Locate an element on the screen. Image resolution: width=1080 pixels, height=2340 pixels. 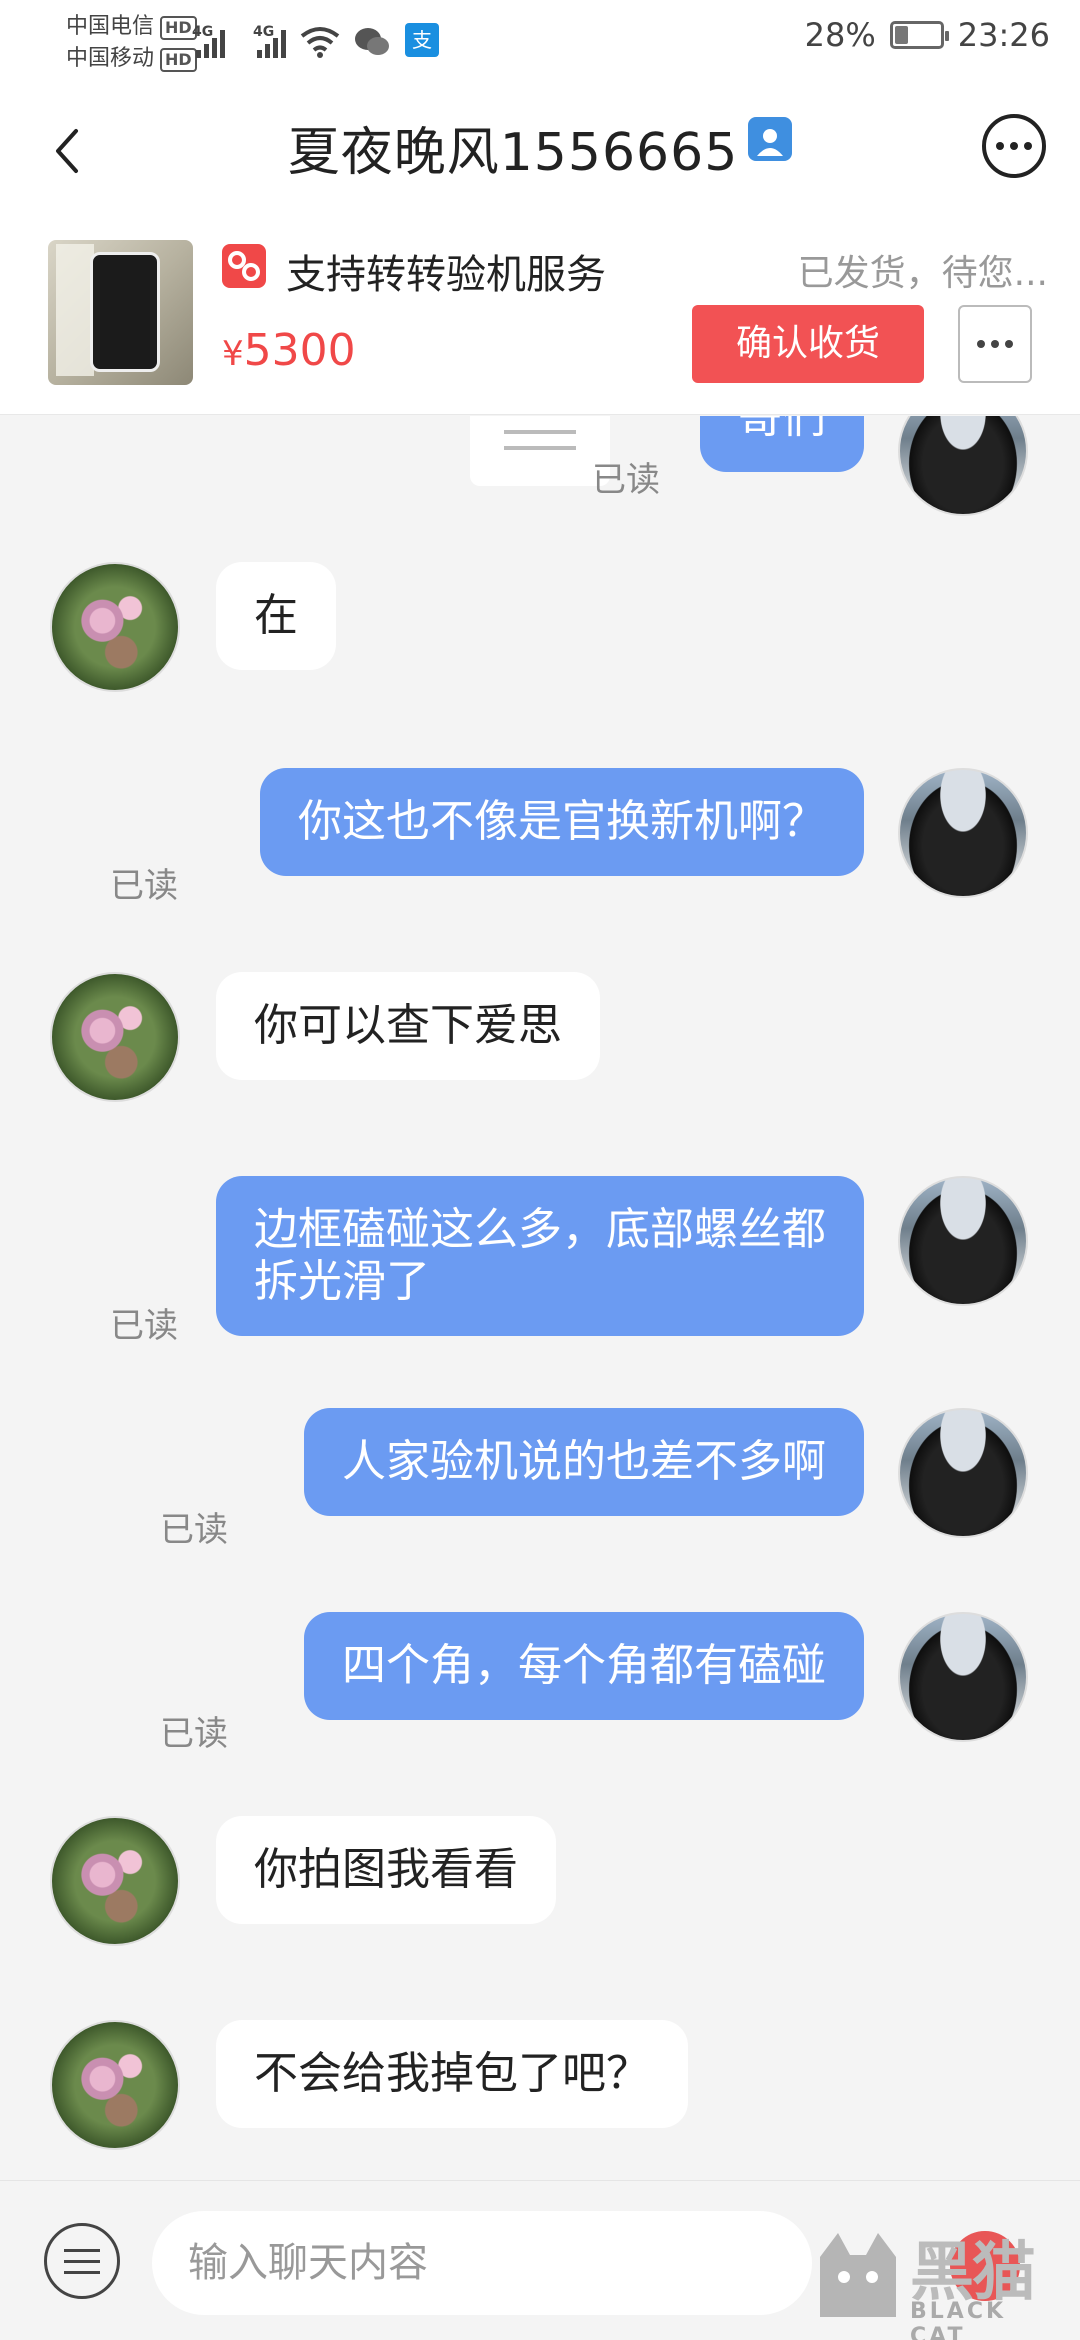
message-bubble-incoming: 在 is located at coordinates (276, 616).